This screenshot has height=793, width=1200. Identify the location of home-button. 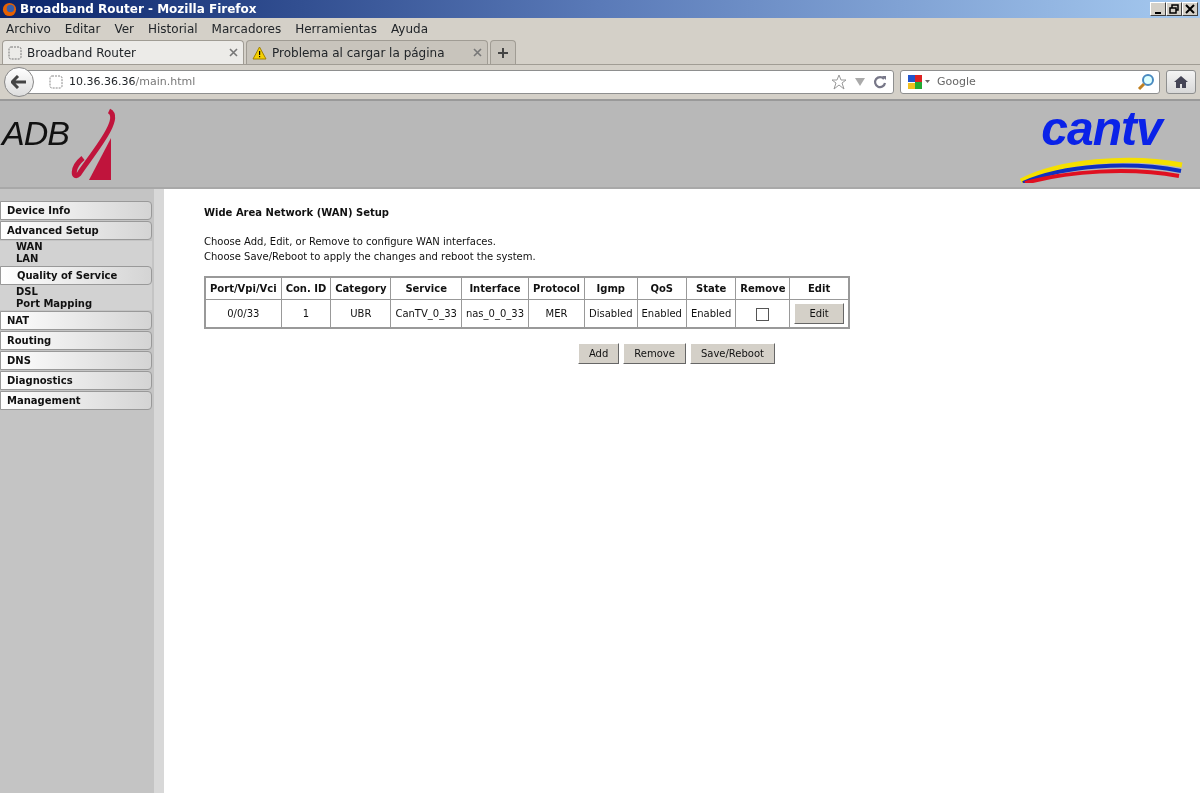
(1181, 82).